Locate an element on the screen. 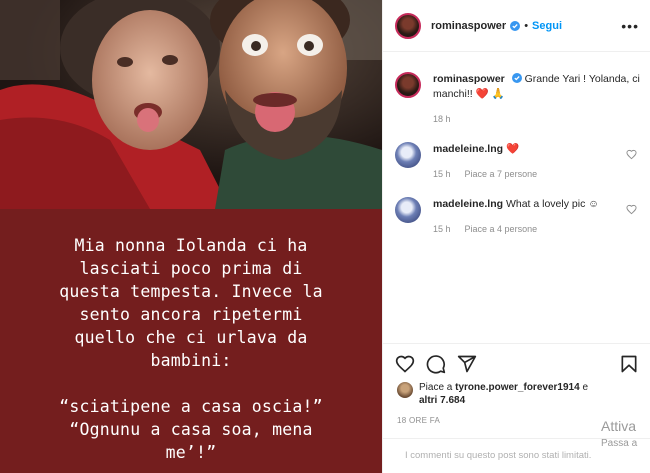 The height and width of the screenshot is (473, 650). caption-line: questa tempesta. Invece la is located at coordinates (191, 291).